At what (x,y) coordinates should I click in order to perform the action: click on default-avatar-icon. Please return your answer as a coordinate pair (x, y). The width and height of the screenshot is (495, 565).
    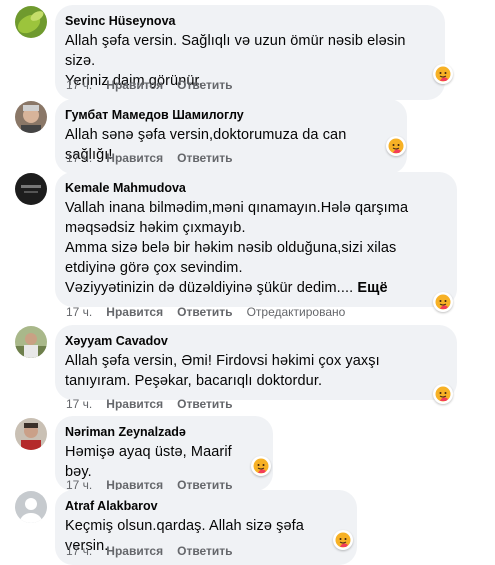
    Looking at the image, I should click on (31, 507).